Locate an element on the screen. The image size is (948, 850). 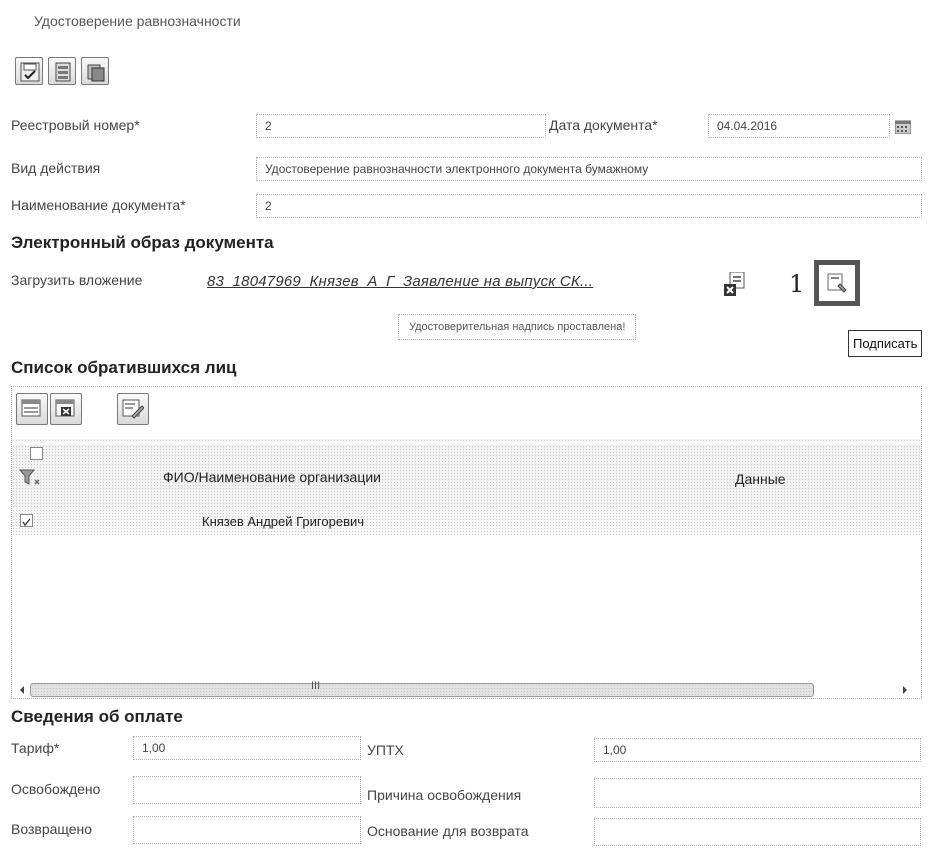
upth-input: 1,00 is located at coordinates (757, 750).